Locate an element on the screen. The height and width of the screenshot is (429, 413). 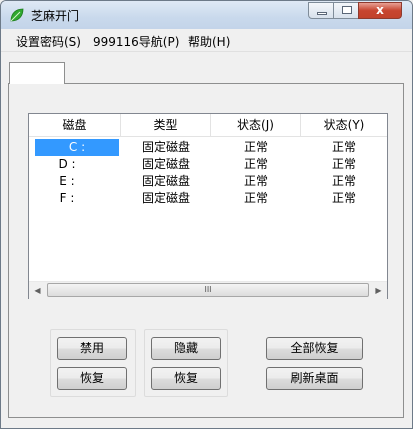
menu-help: 帮助(H) is located at coordinates (209, 41).